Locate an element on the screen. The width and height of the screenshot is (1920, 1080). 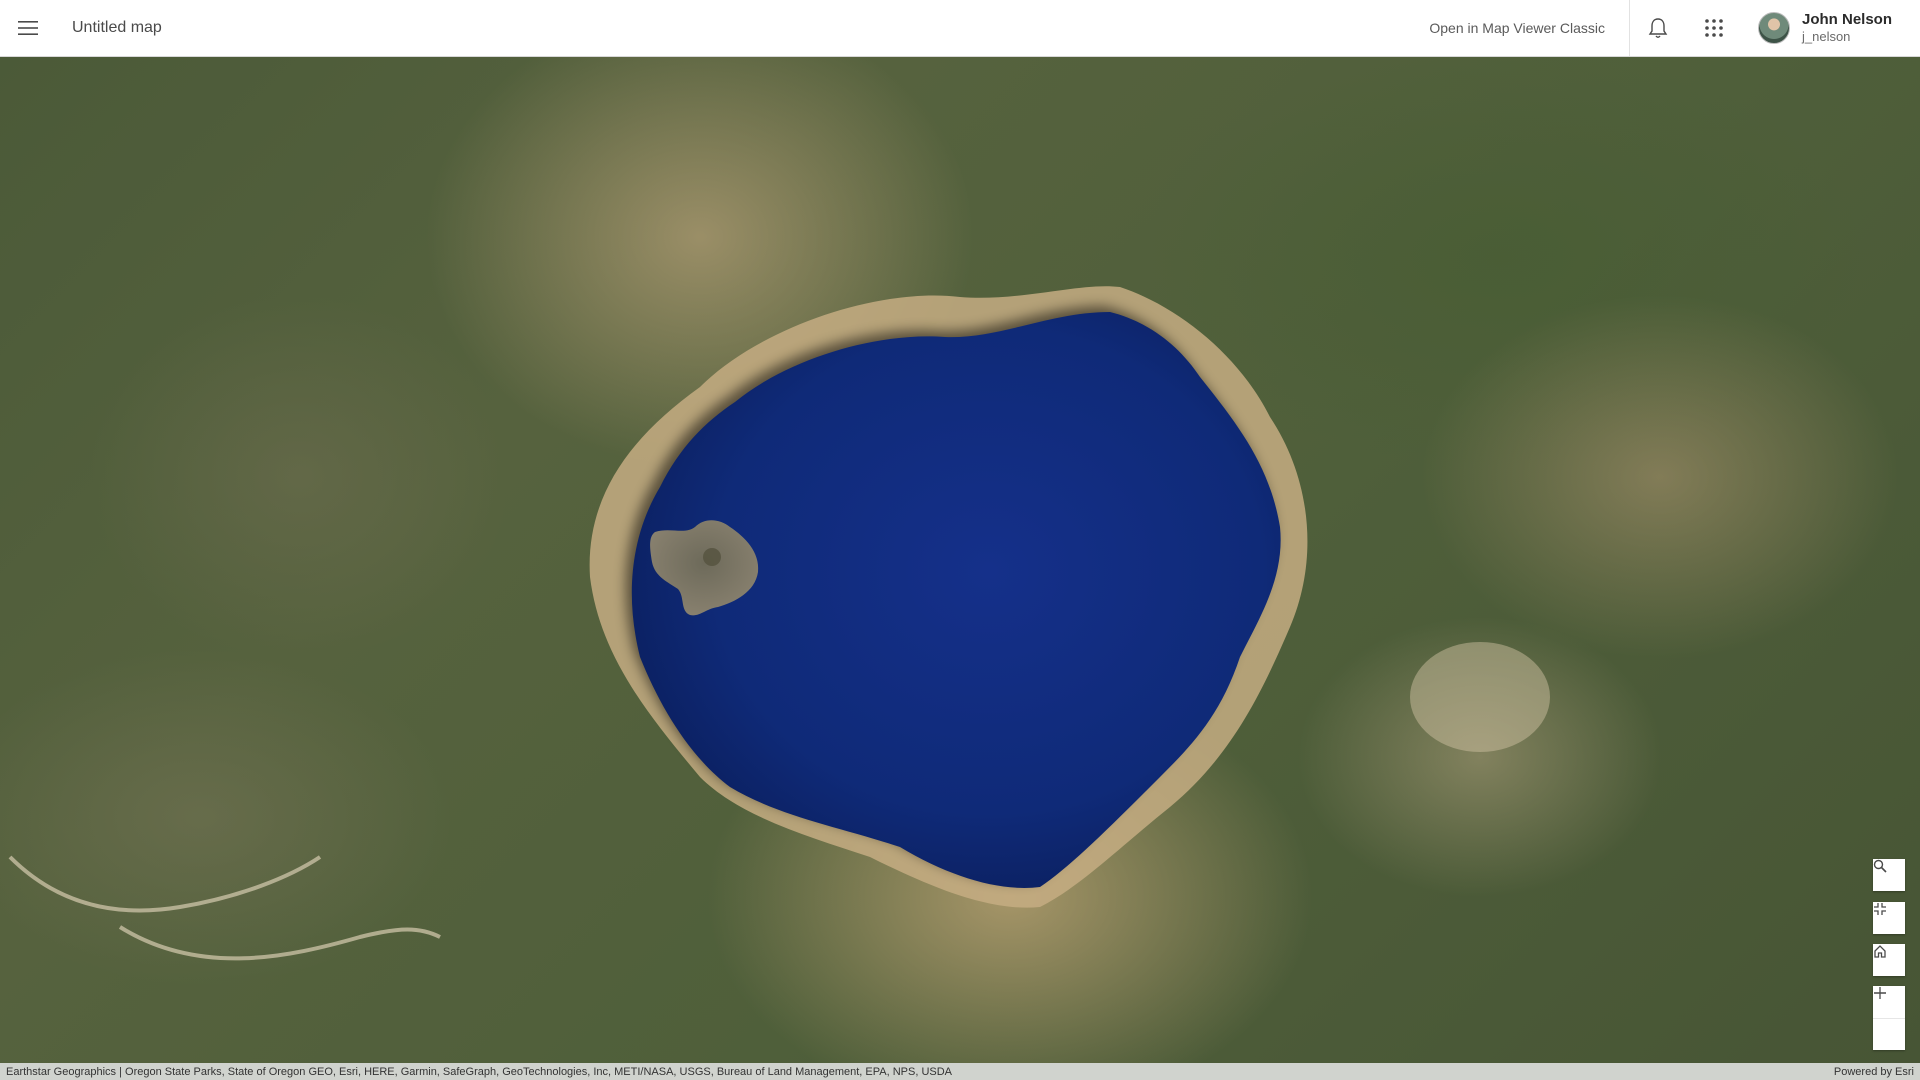
map-search-button is located at coordinates (1889, 875).